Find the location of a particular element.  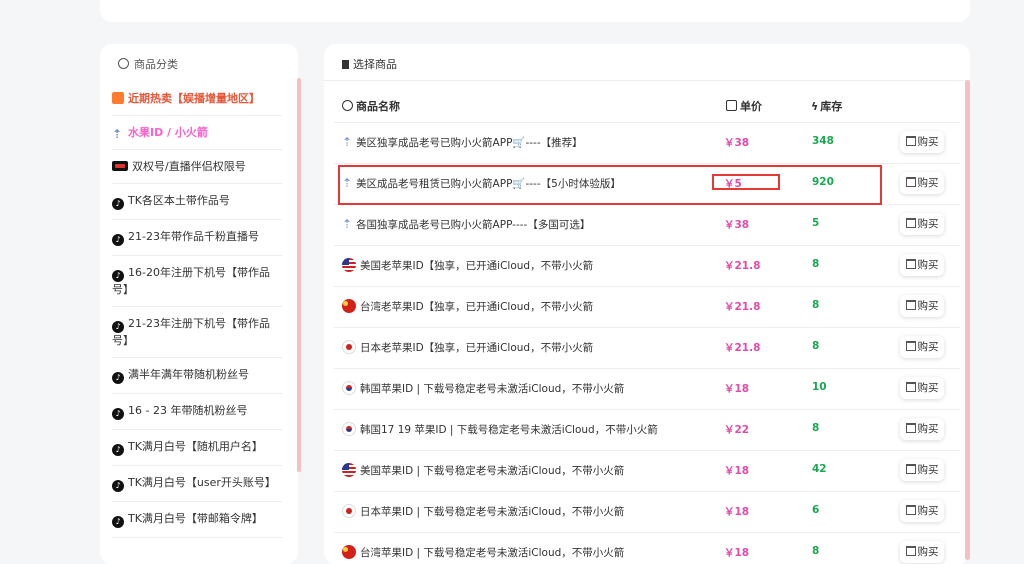

category-item: ♪ 21-23年带作品千粉直播号 is located at coordinates (197, 238).